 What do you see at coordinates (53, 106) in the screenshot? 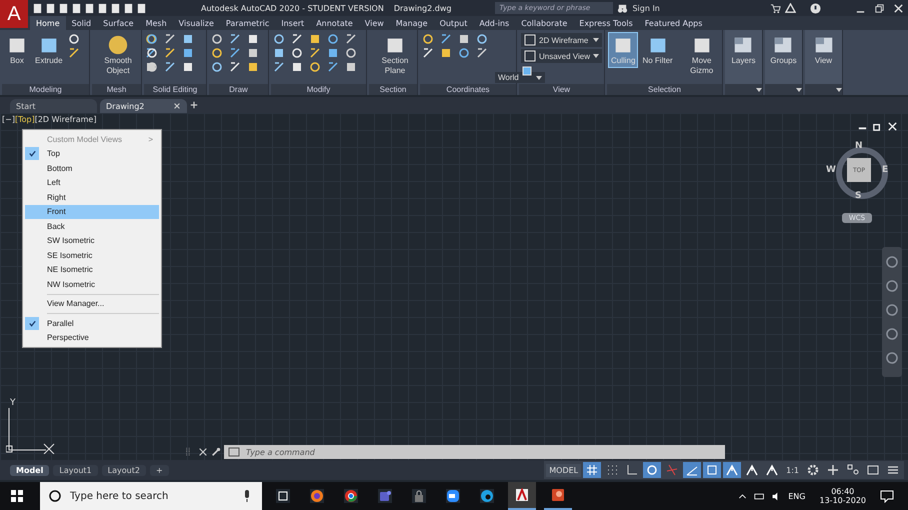
I see `document-tab: Start` at bounding box center [53, 106].